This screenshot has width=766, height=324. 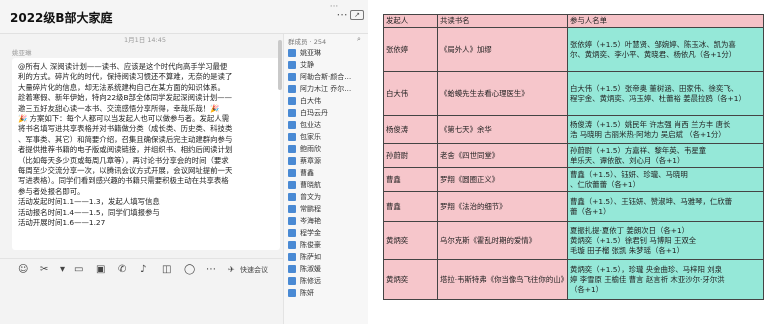 I want to click on message-line: 将书名填写进共享表格并对书籍做分类（成长类、历史类、科技类, so click(x=125, y=129).